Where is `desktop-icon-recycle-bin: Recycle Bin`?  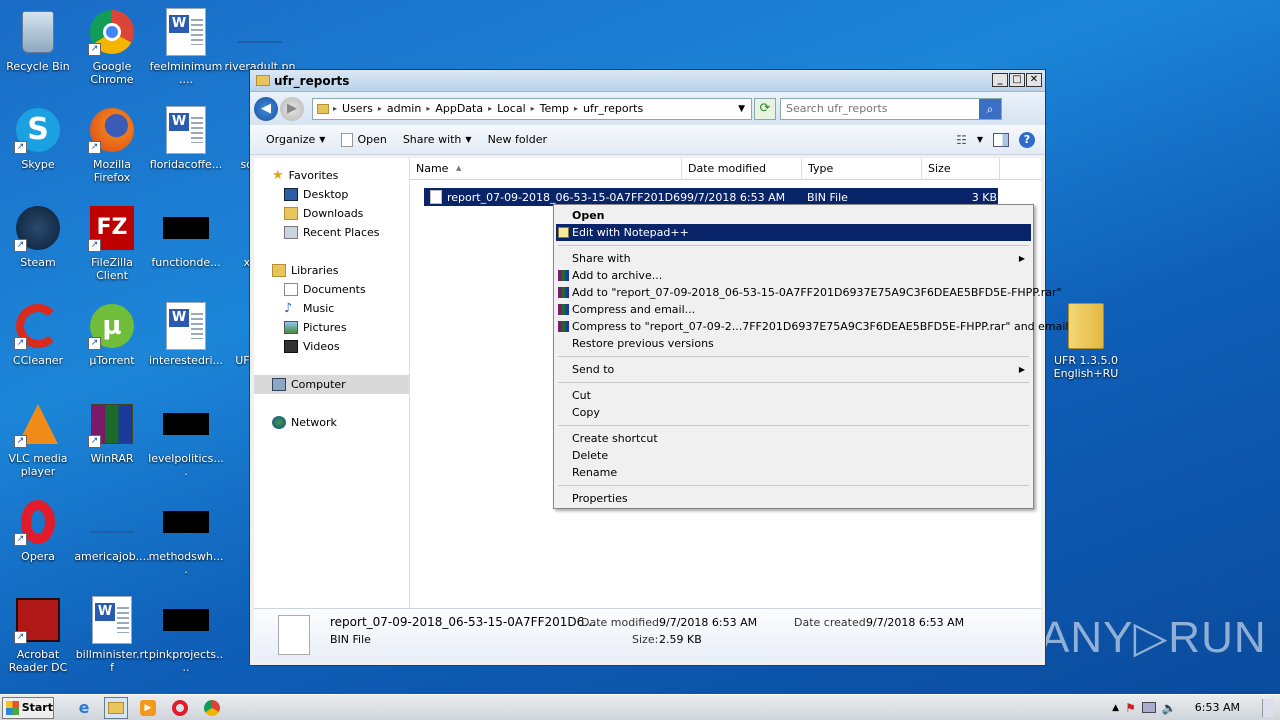 desktop-icon-recycle-bin: Recycle Bin is located at coordinates (38, 48).